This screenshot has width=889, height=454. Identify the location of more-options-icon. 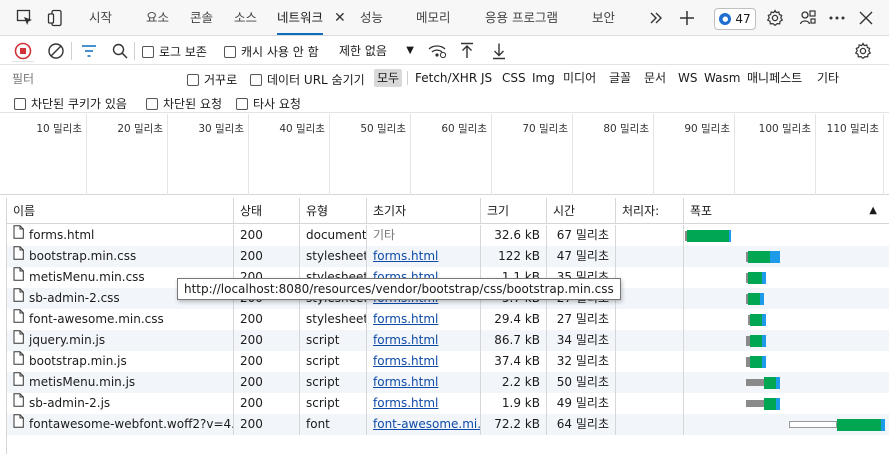
(837, 18).